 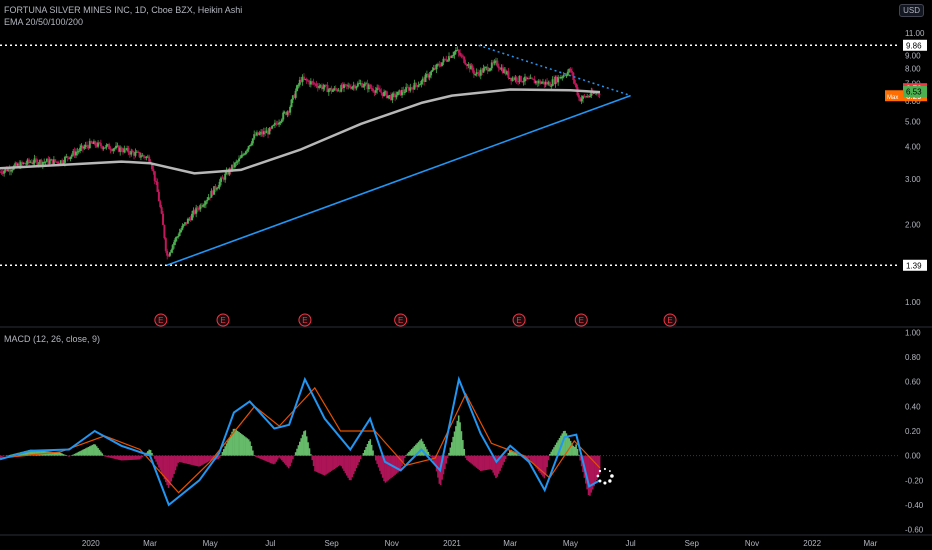 I want to click on macd-legend: MACD (12, 26, close, 9), so click(x=52, y=339).